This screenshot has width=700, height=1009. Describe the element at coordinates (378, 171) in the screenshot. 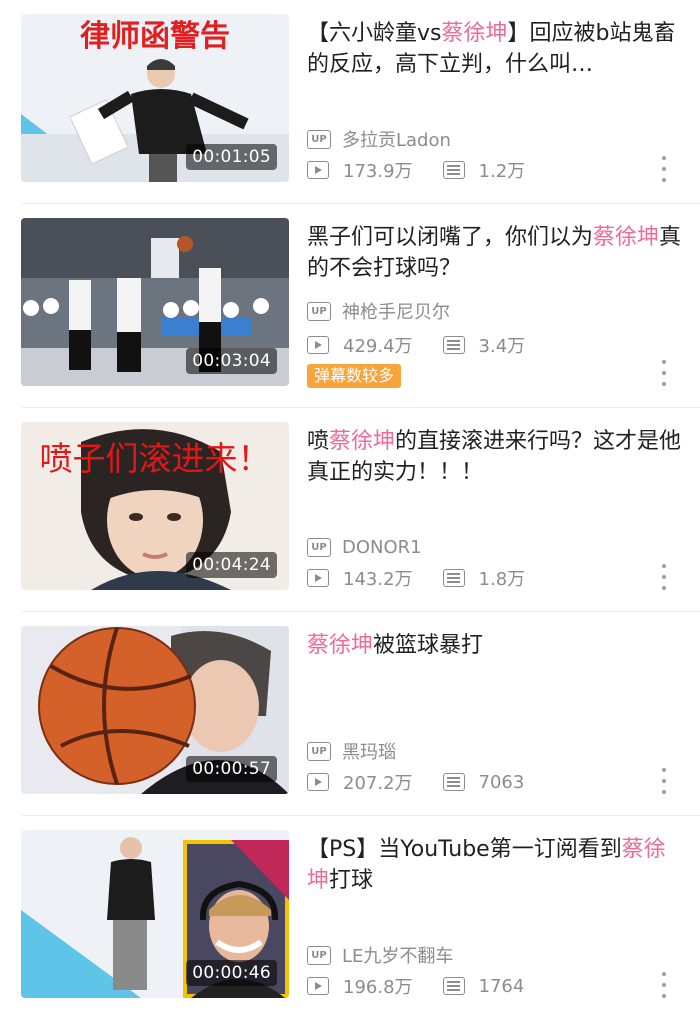

I see `view-count: 173.9万` at that location.